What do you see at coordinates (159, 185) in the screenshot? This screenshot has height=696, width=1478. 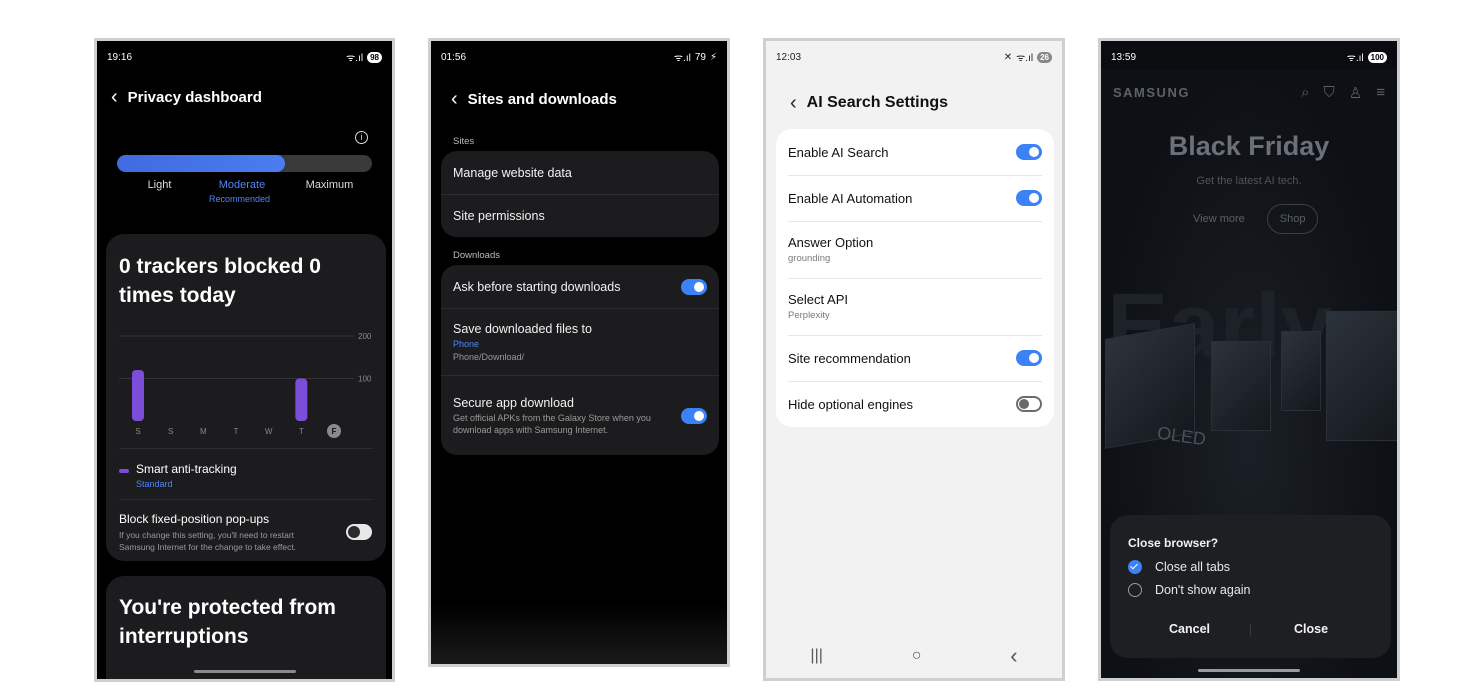 I see `level-light: Light` at bounding box center [159, 185].